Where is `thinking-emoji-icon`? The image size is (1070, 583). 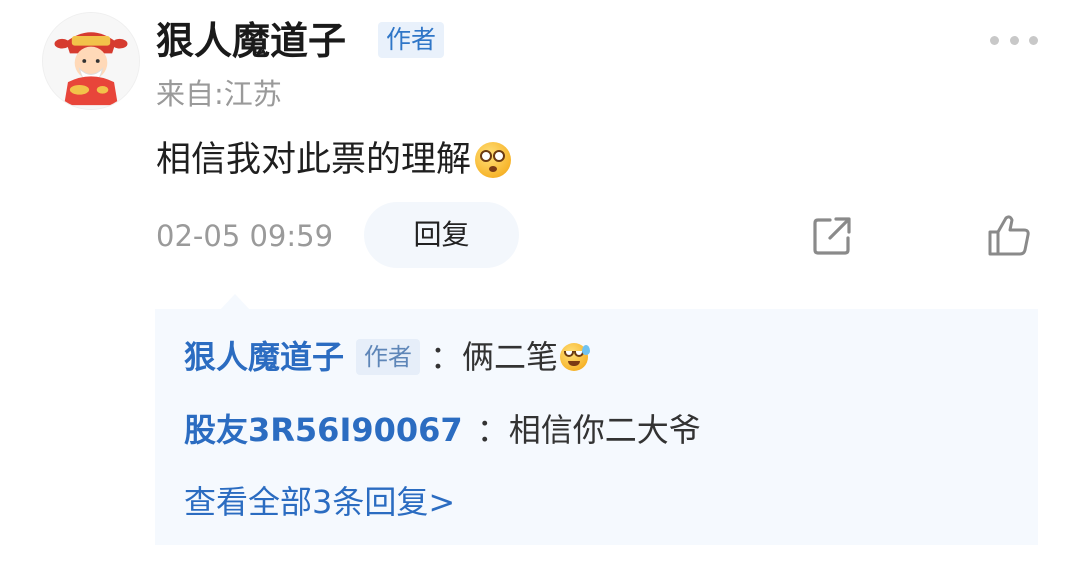
thinking-emoji-icon is located at coordinates (493, 160).